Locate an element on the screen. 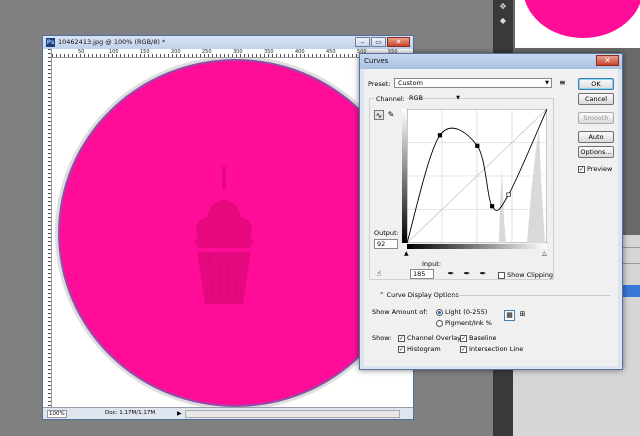 The width and height of the screenshot is (640, 436). show-clipping-checkbox: Show Clipping is located at coordinates (525, 275).